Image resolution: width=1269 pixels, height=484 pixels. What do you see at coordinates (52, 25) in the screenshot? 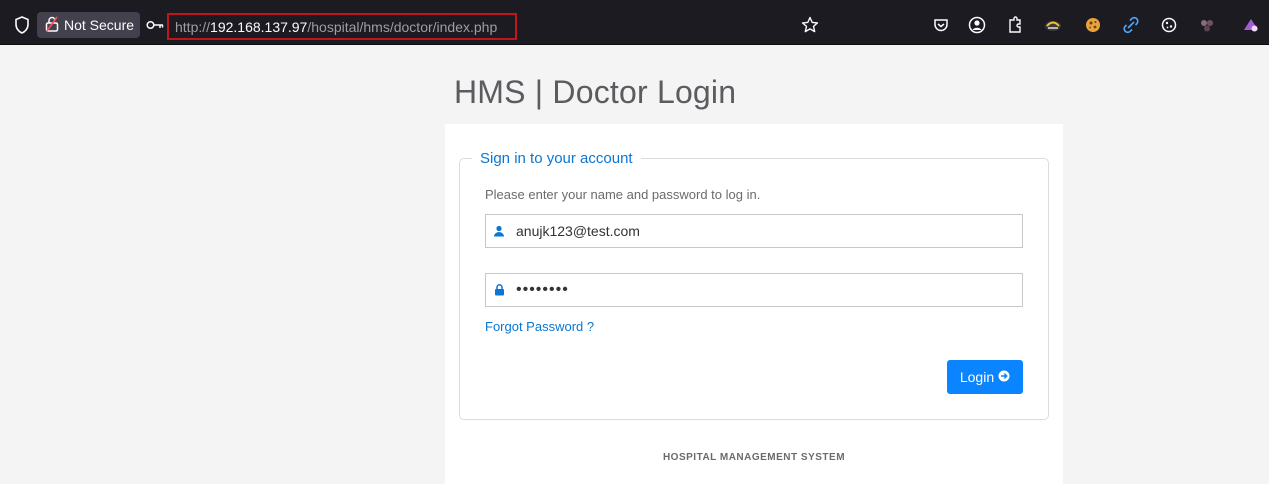
I see `lock-broken-icon` at bounding box center [52, 25].